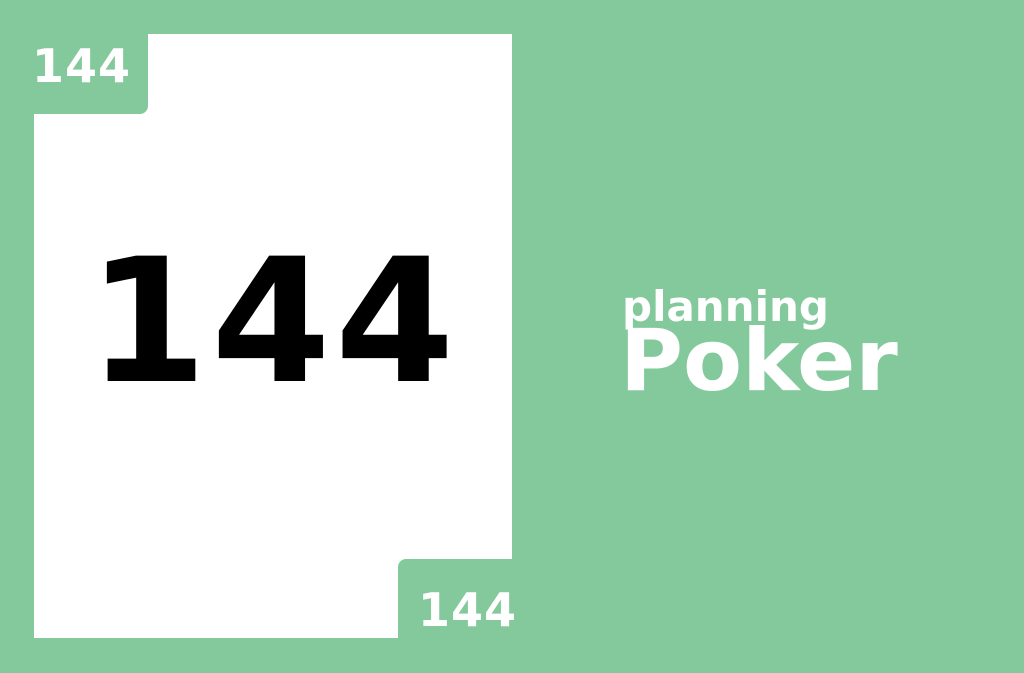 The height and width of the screenshot is (673, 1024). What do you see at coordinates (759, 361) in the screenshot?
I see `logo-text-poker: Poker` at bounding box center [759, 361].